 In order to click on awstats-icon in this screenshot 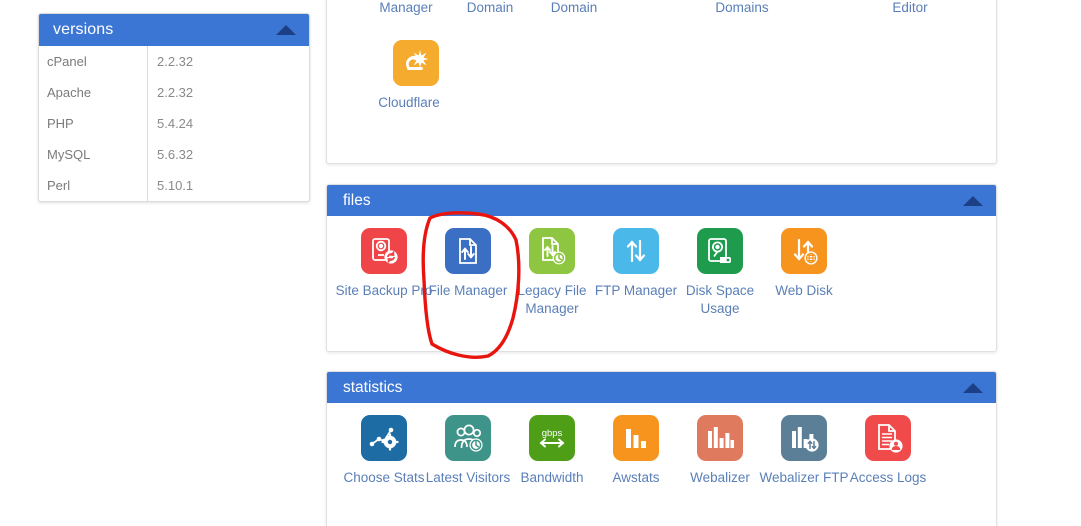, I will do `click(636, 438)`.